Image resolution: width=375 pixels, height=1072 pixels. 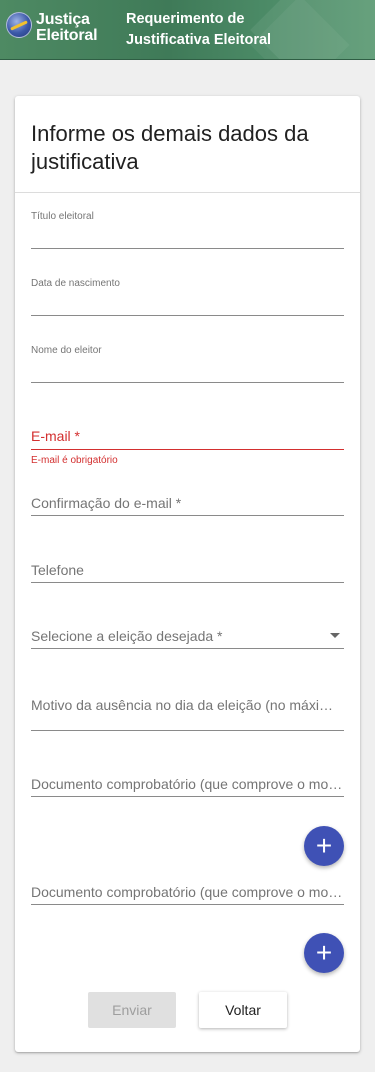 I want to click on eleicao-select: Selecione a eleição desejada *, so click(x=187, y=638).